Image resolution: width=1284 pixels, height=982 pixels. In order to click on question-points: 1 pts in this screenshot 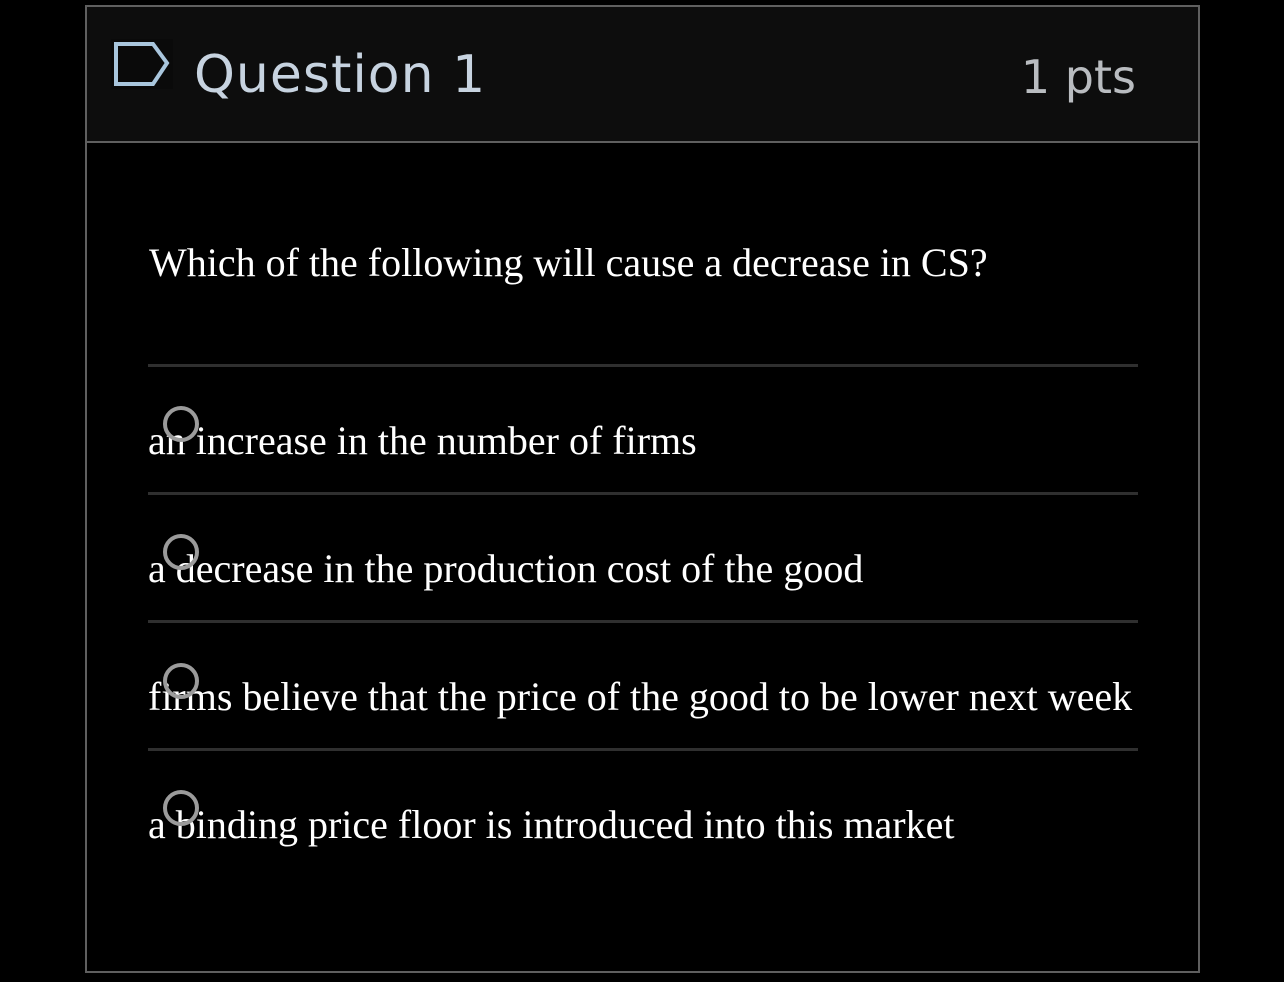, I will do `click(1078, 77)`.